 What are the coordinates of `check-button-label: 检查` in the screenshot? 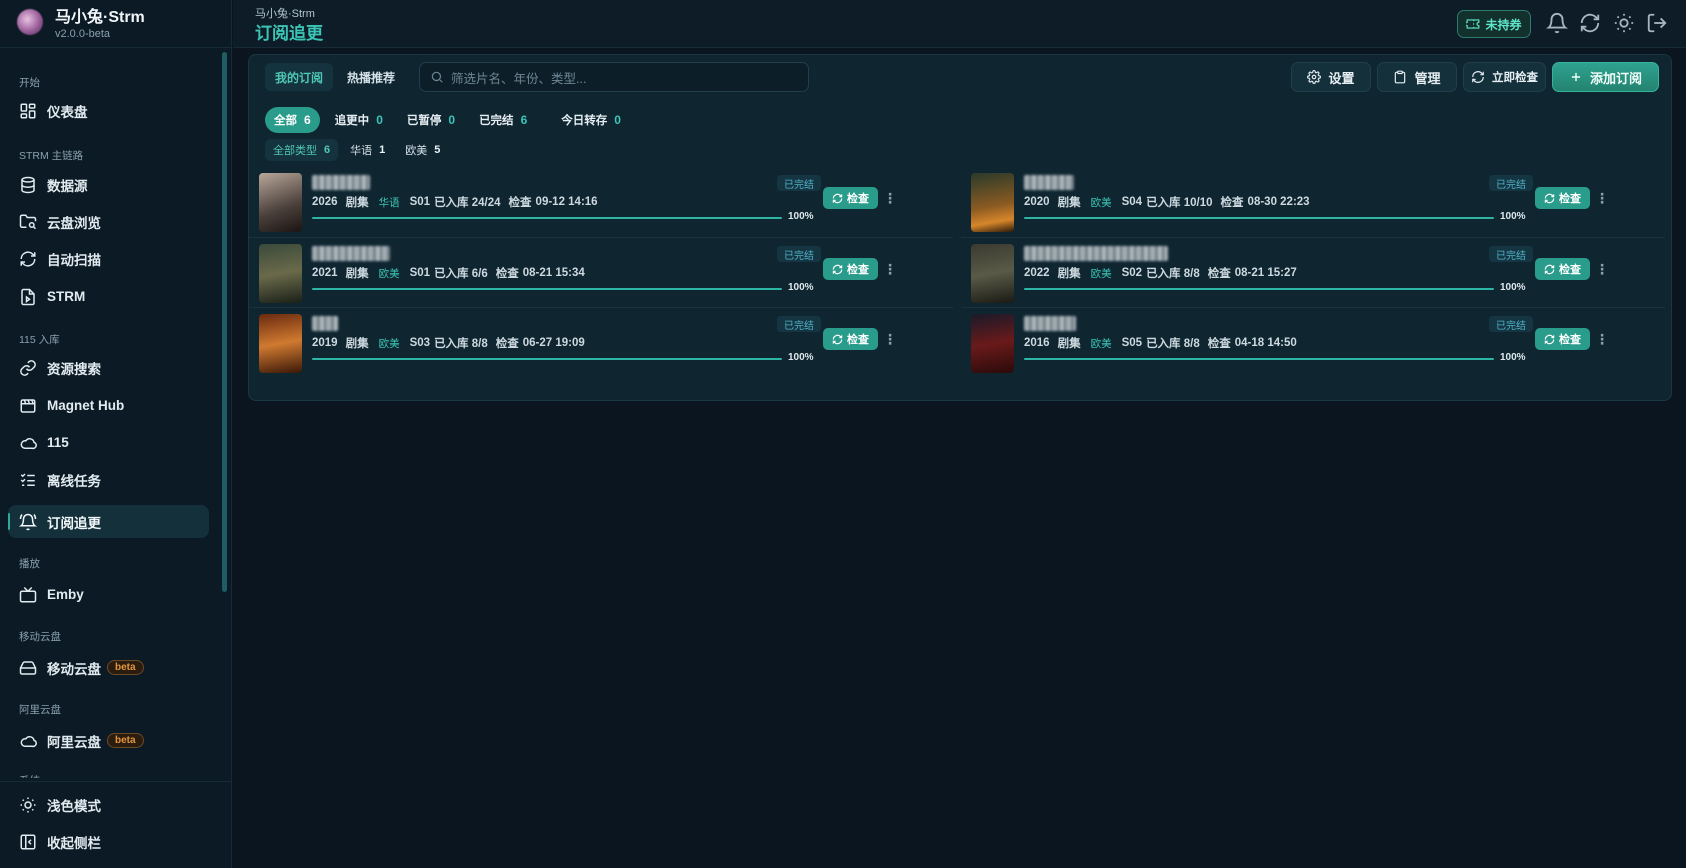 It's located at (1570, 199).